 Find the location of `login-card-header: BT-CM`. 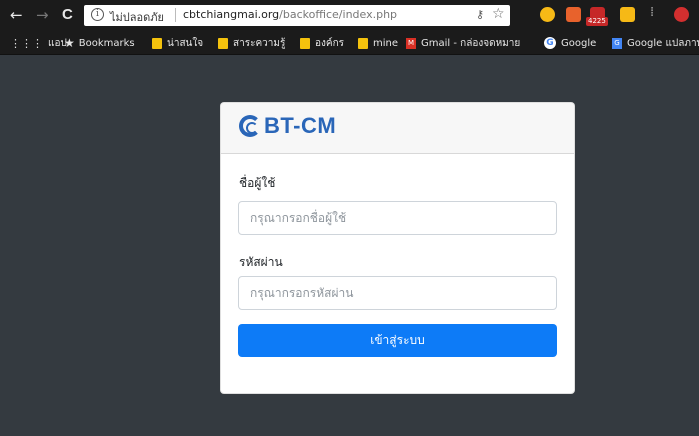

login-card-header: BT-CM is located at coordinates (397, 128).